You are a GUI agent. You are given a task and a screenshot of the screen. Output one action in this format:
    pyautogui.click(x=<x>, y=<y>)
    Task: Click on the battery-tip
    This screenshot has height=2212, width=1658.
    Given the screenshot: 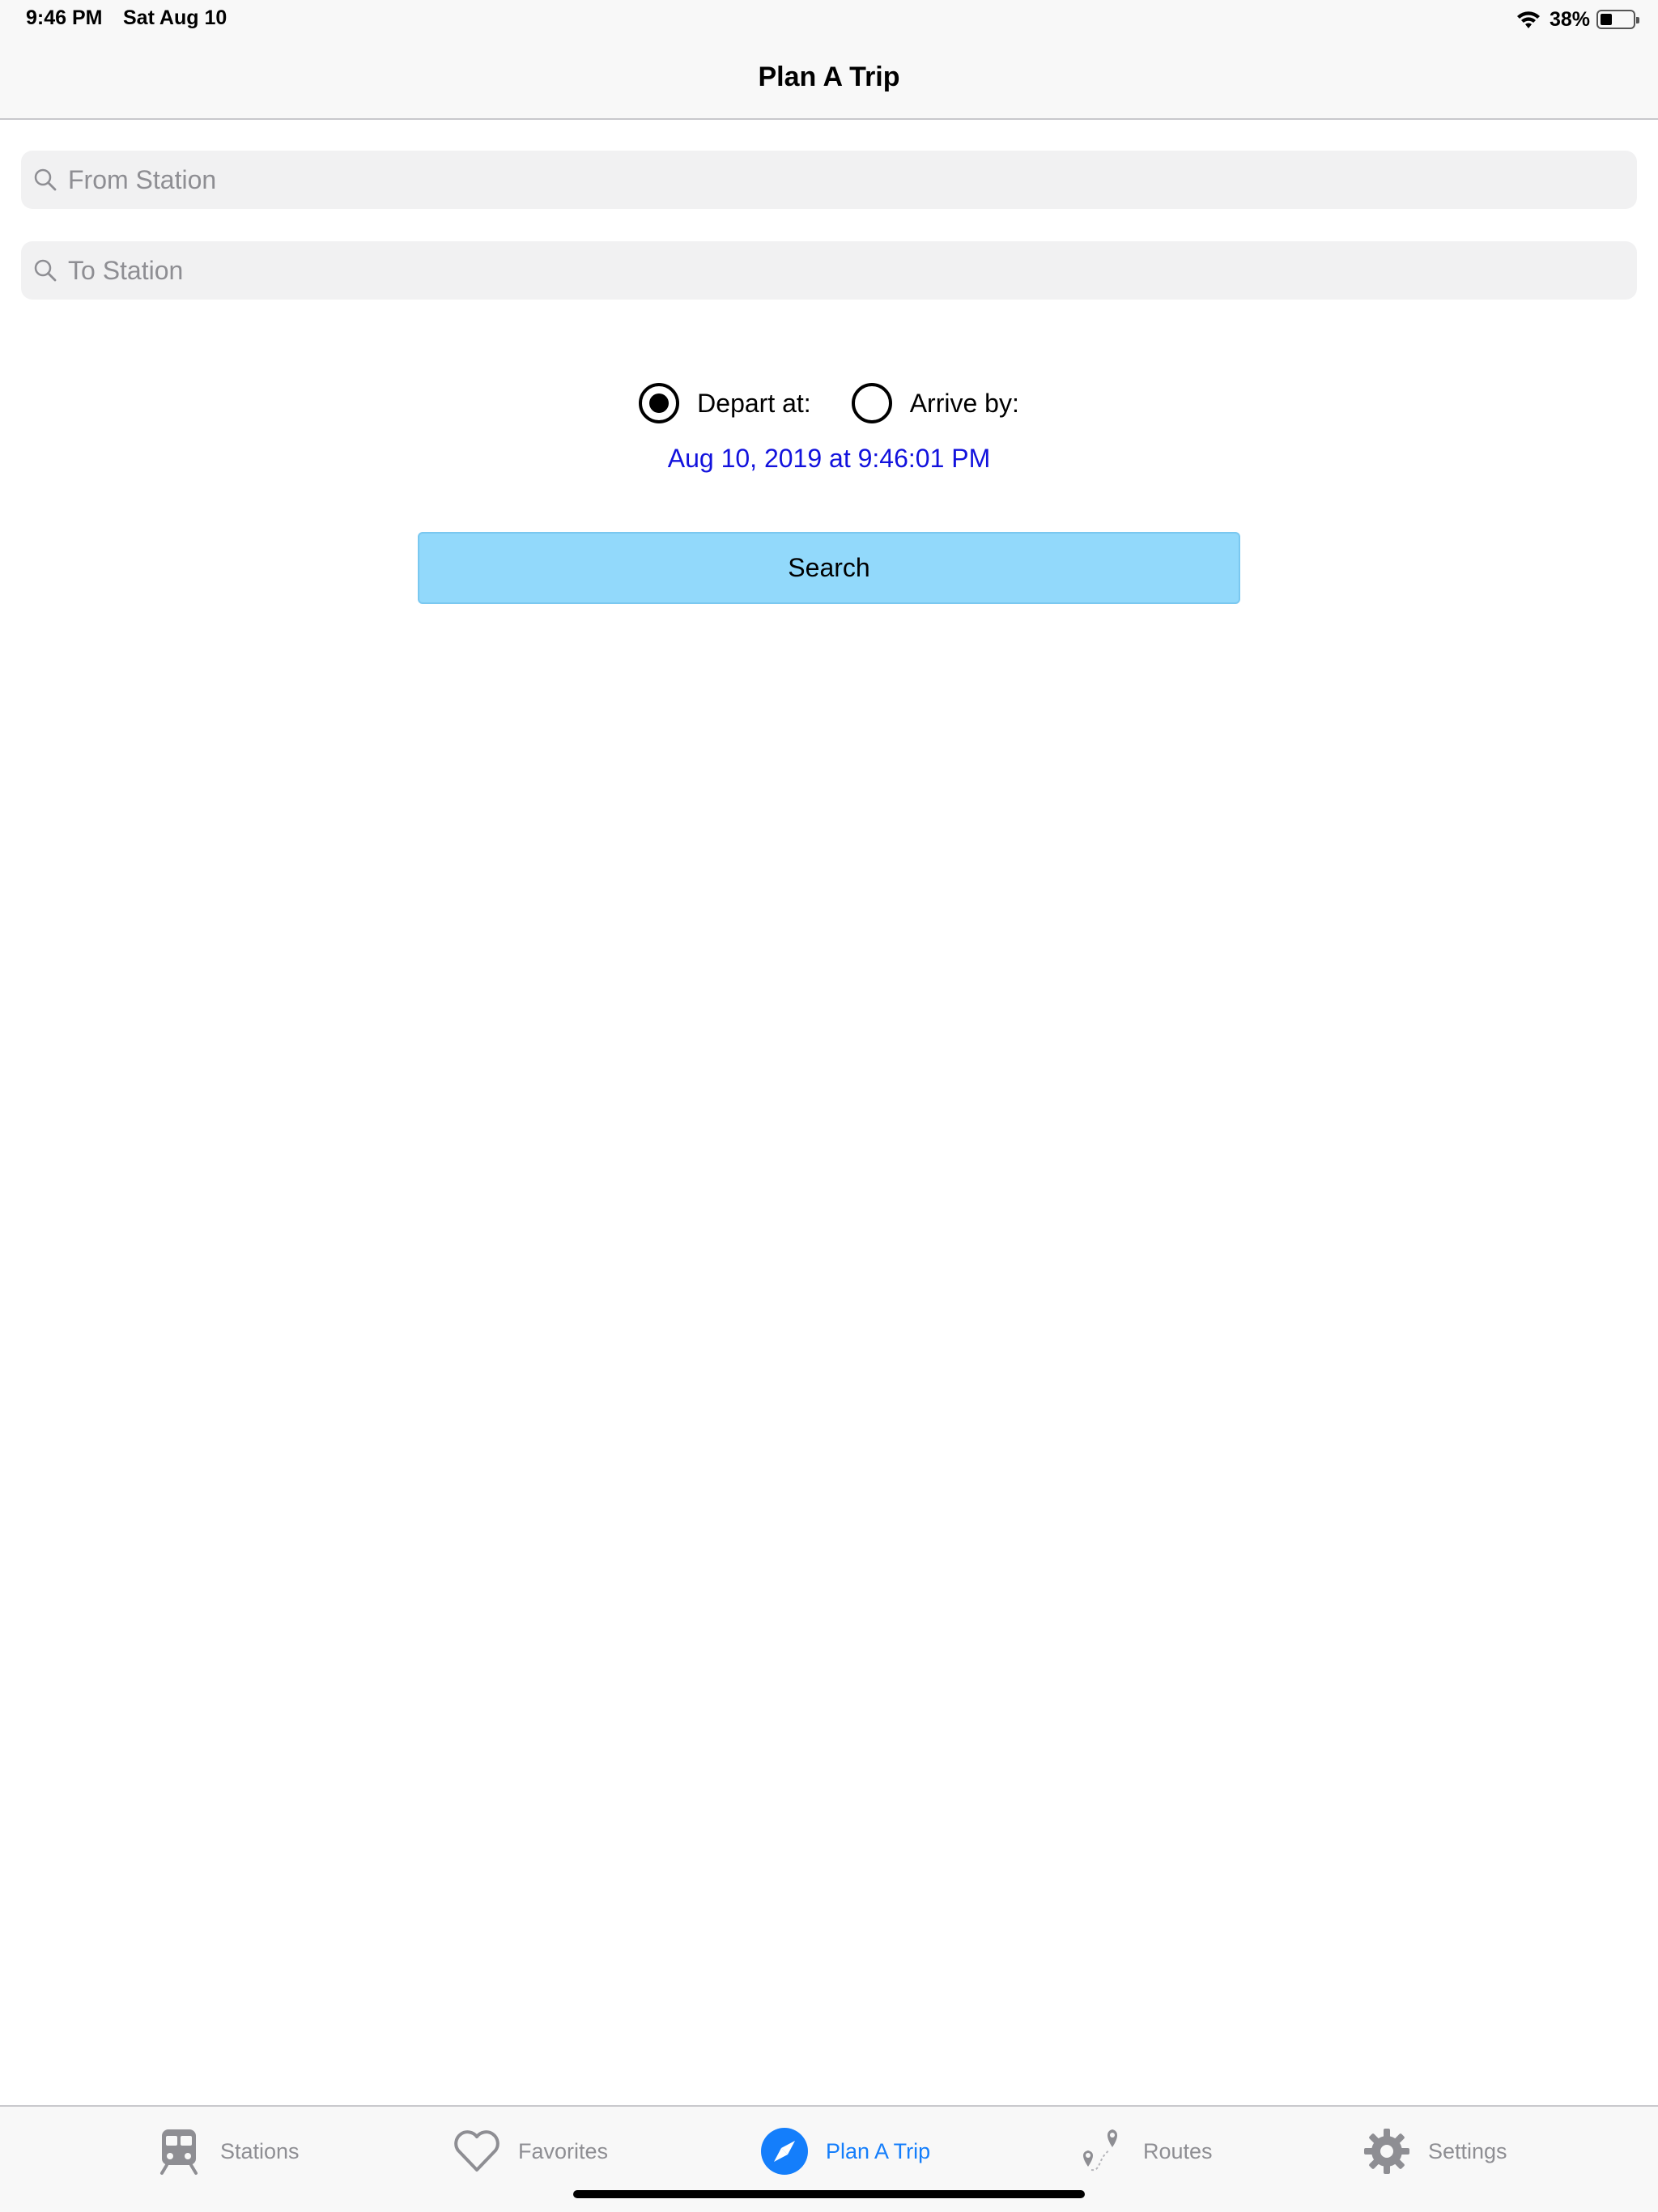 What is the action you would take?
    pyautogui.click(x=1637, y=20)
    